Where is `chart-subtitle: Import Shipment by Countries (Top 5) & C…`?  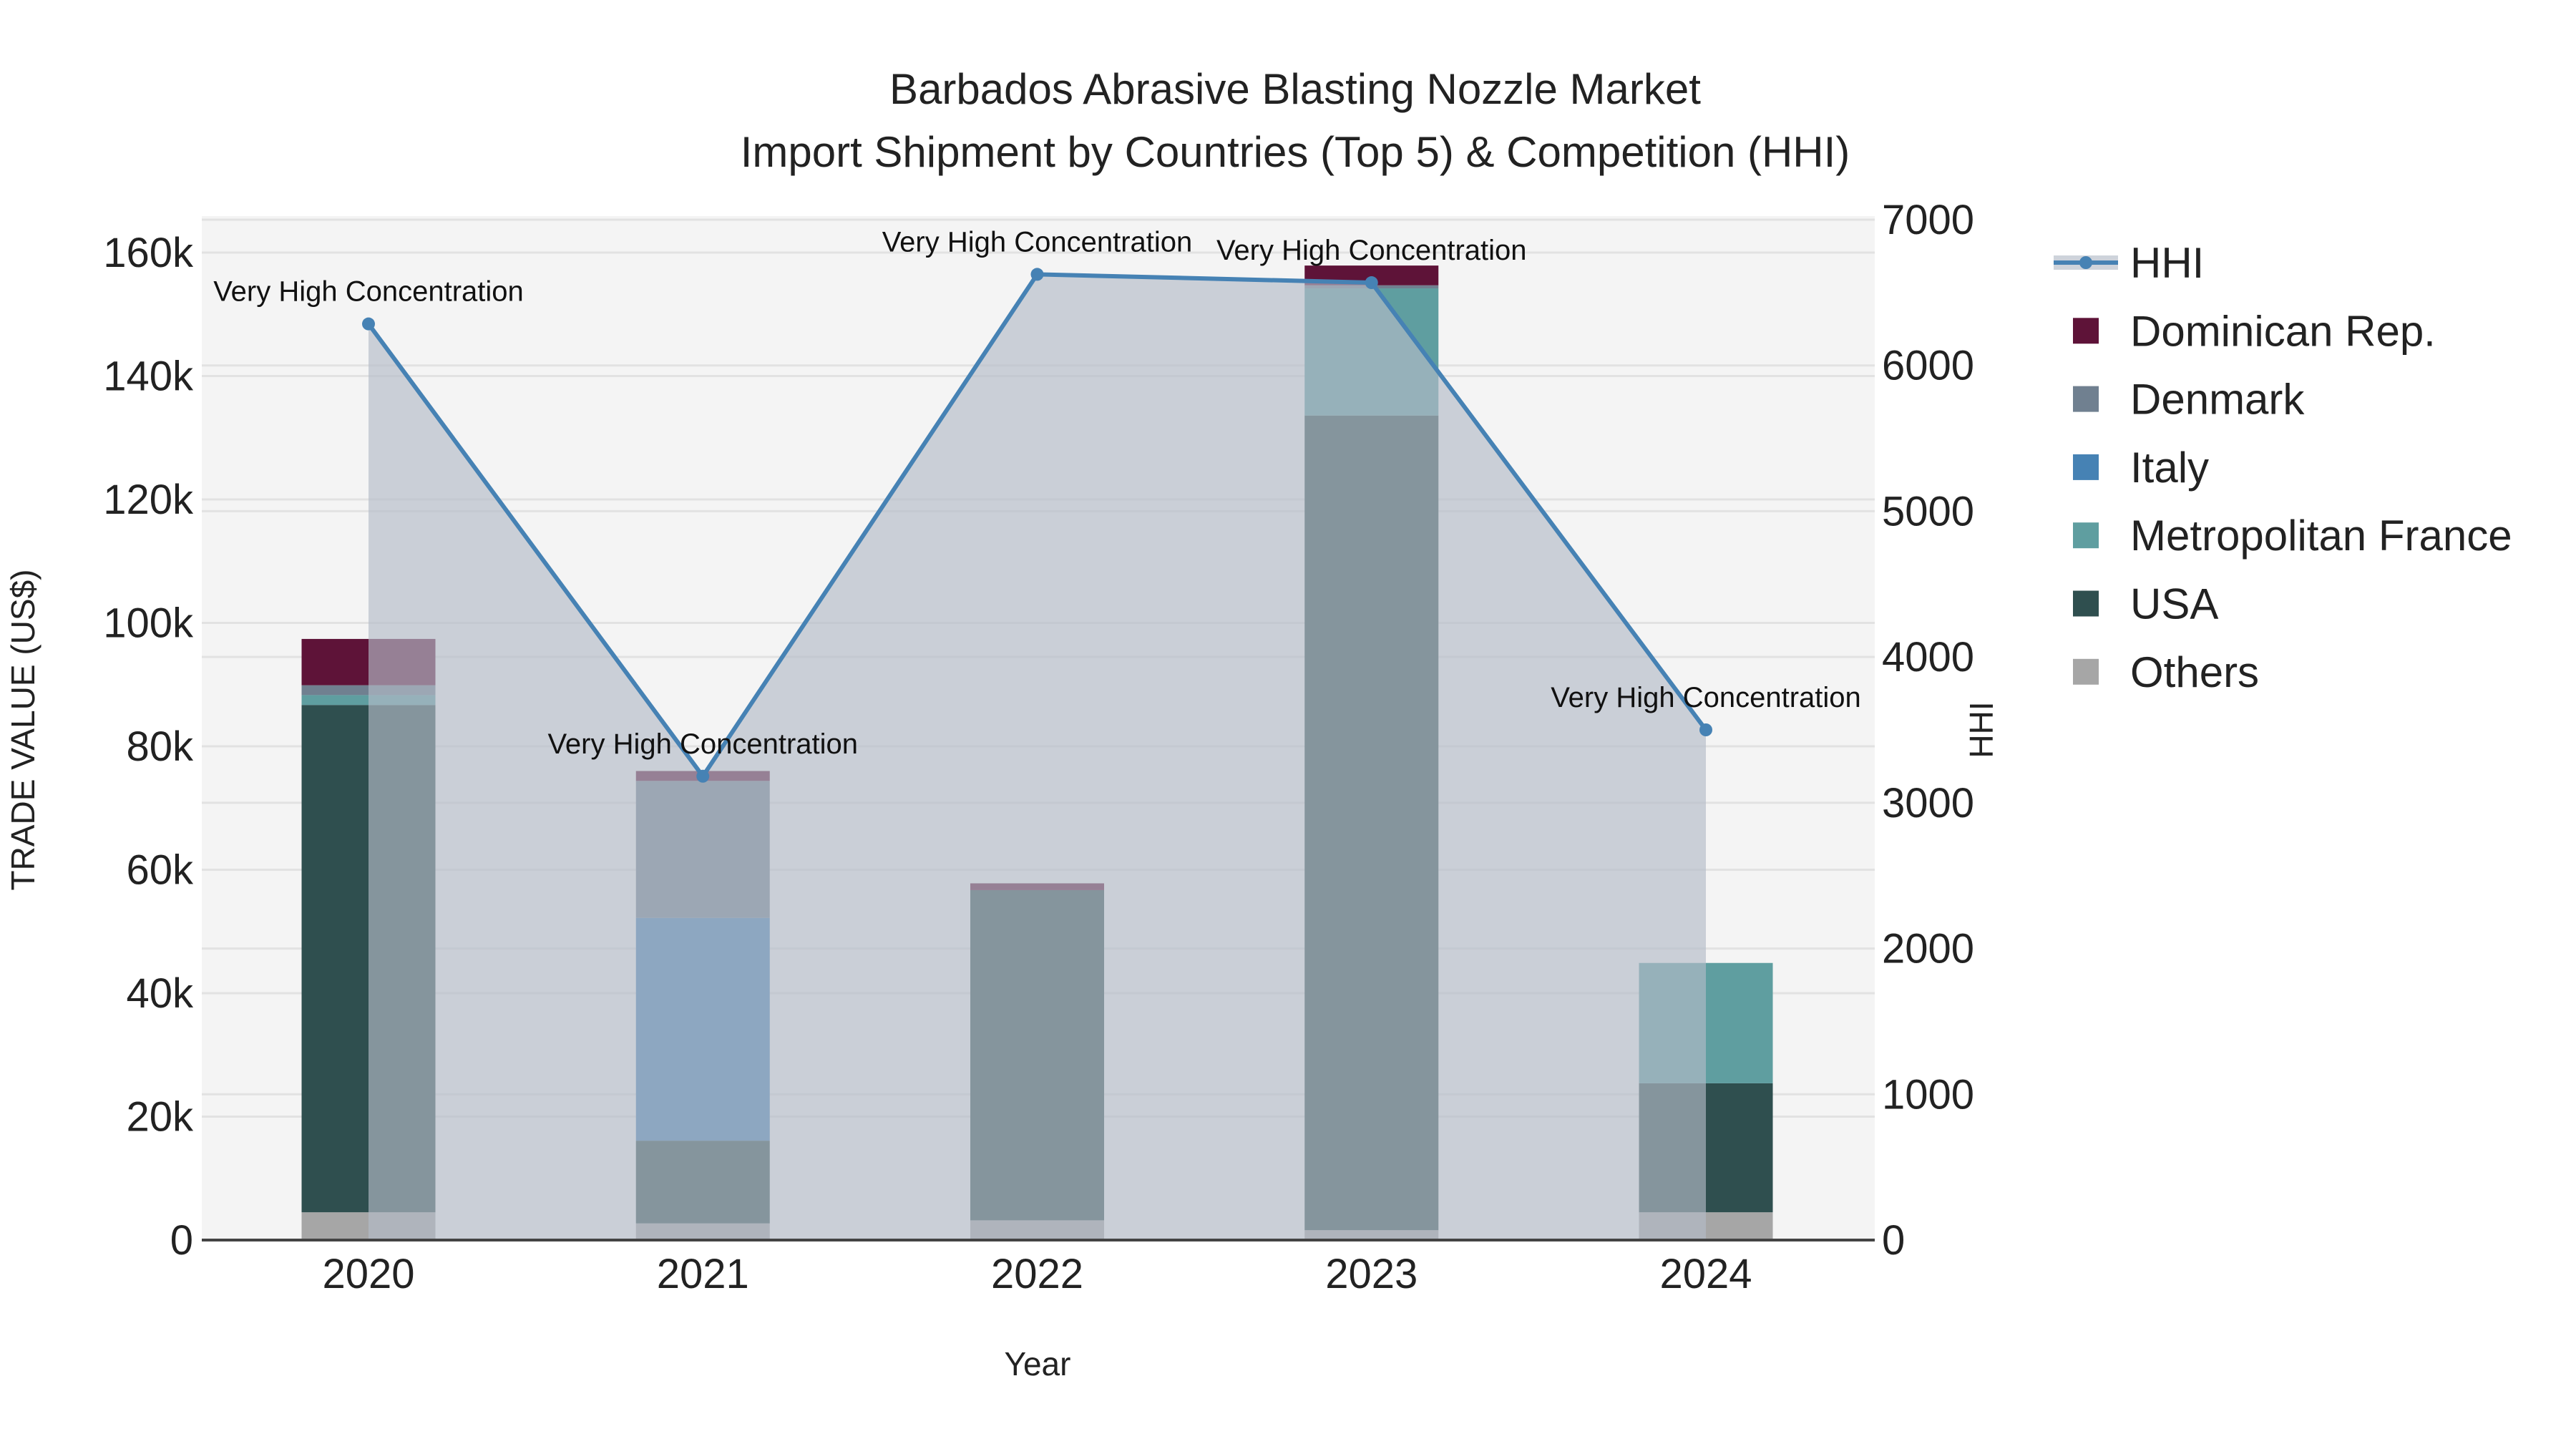
chart-subtitle: Import Shipment by Countries (Top 5) & C… is located at coordinates (1295, 152).